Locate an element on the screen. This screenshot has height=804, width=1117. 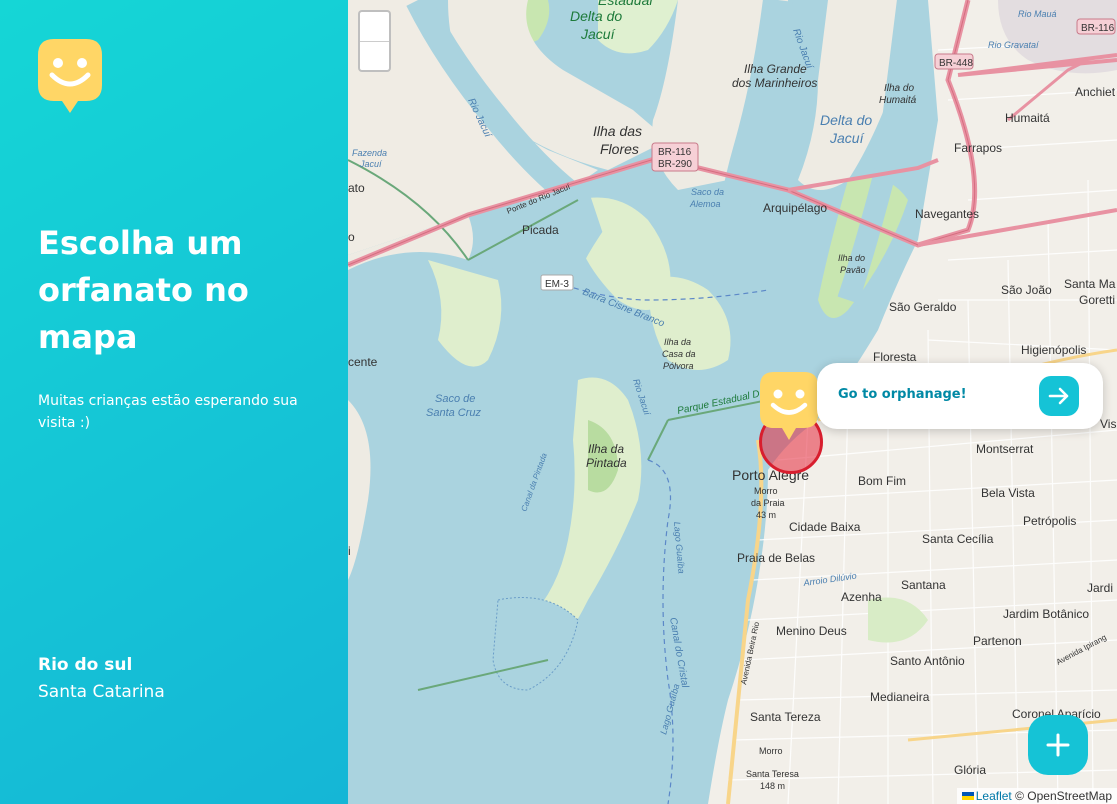
osm-attribution: © OpenStreetMap is located at coordinates (1063, 796).